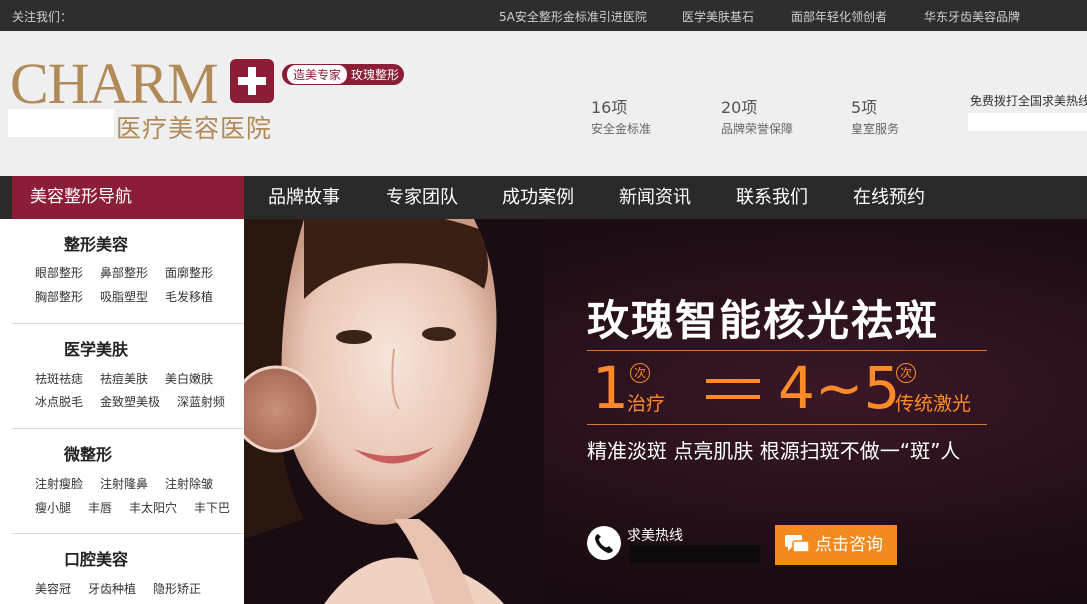  Describe the element at coordinates (189, 378) in the screenshot. I see `sub-item: 美白嫩肤` at that location.